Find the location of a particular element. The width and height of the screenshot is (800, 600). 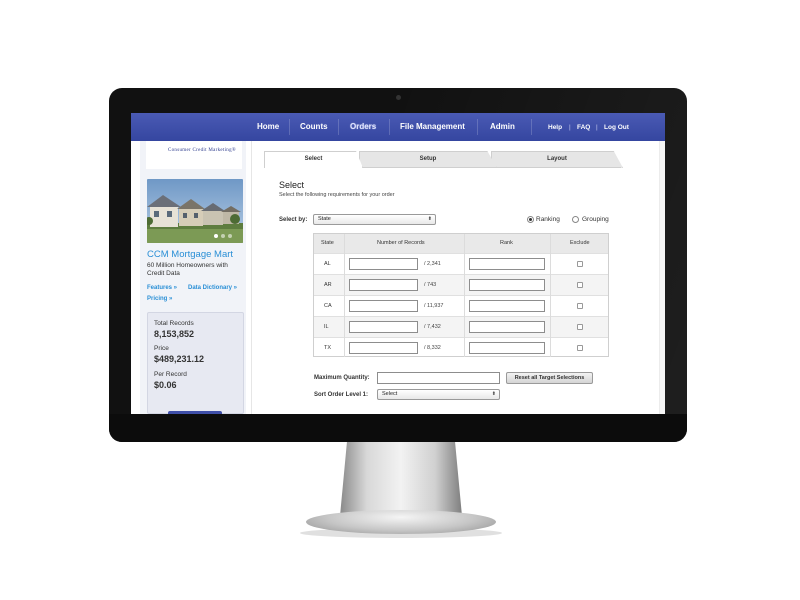

monitor-stand-base is located at coordinates (401, 522).